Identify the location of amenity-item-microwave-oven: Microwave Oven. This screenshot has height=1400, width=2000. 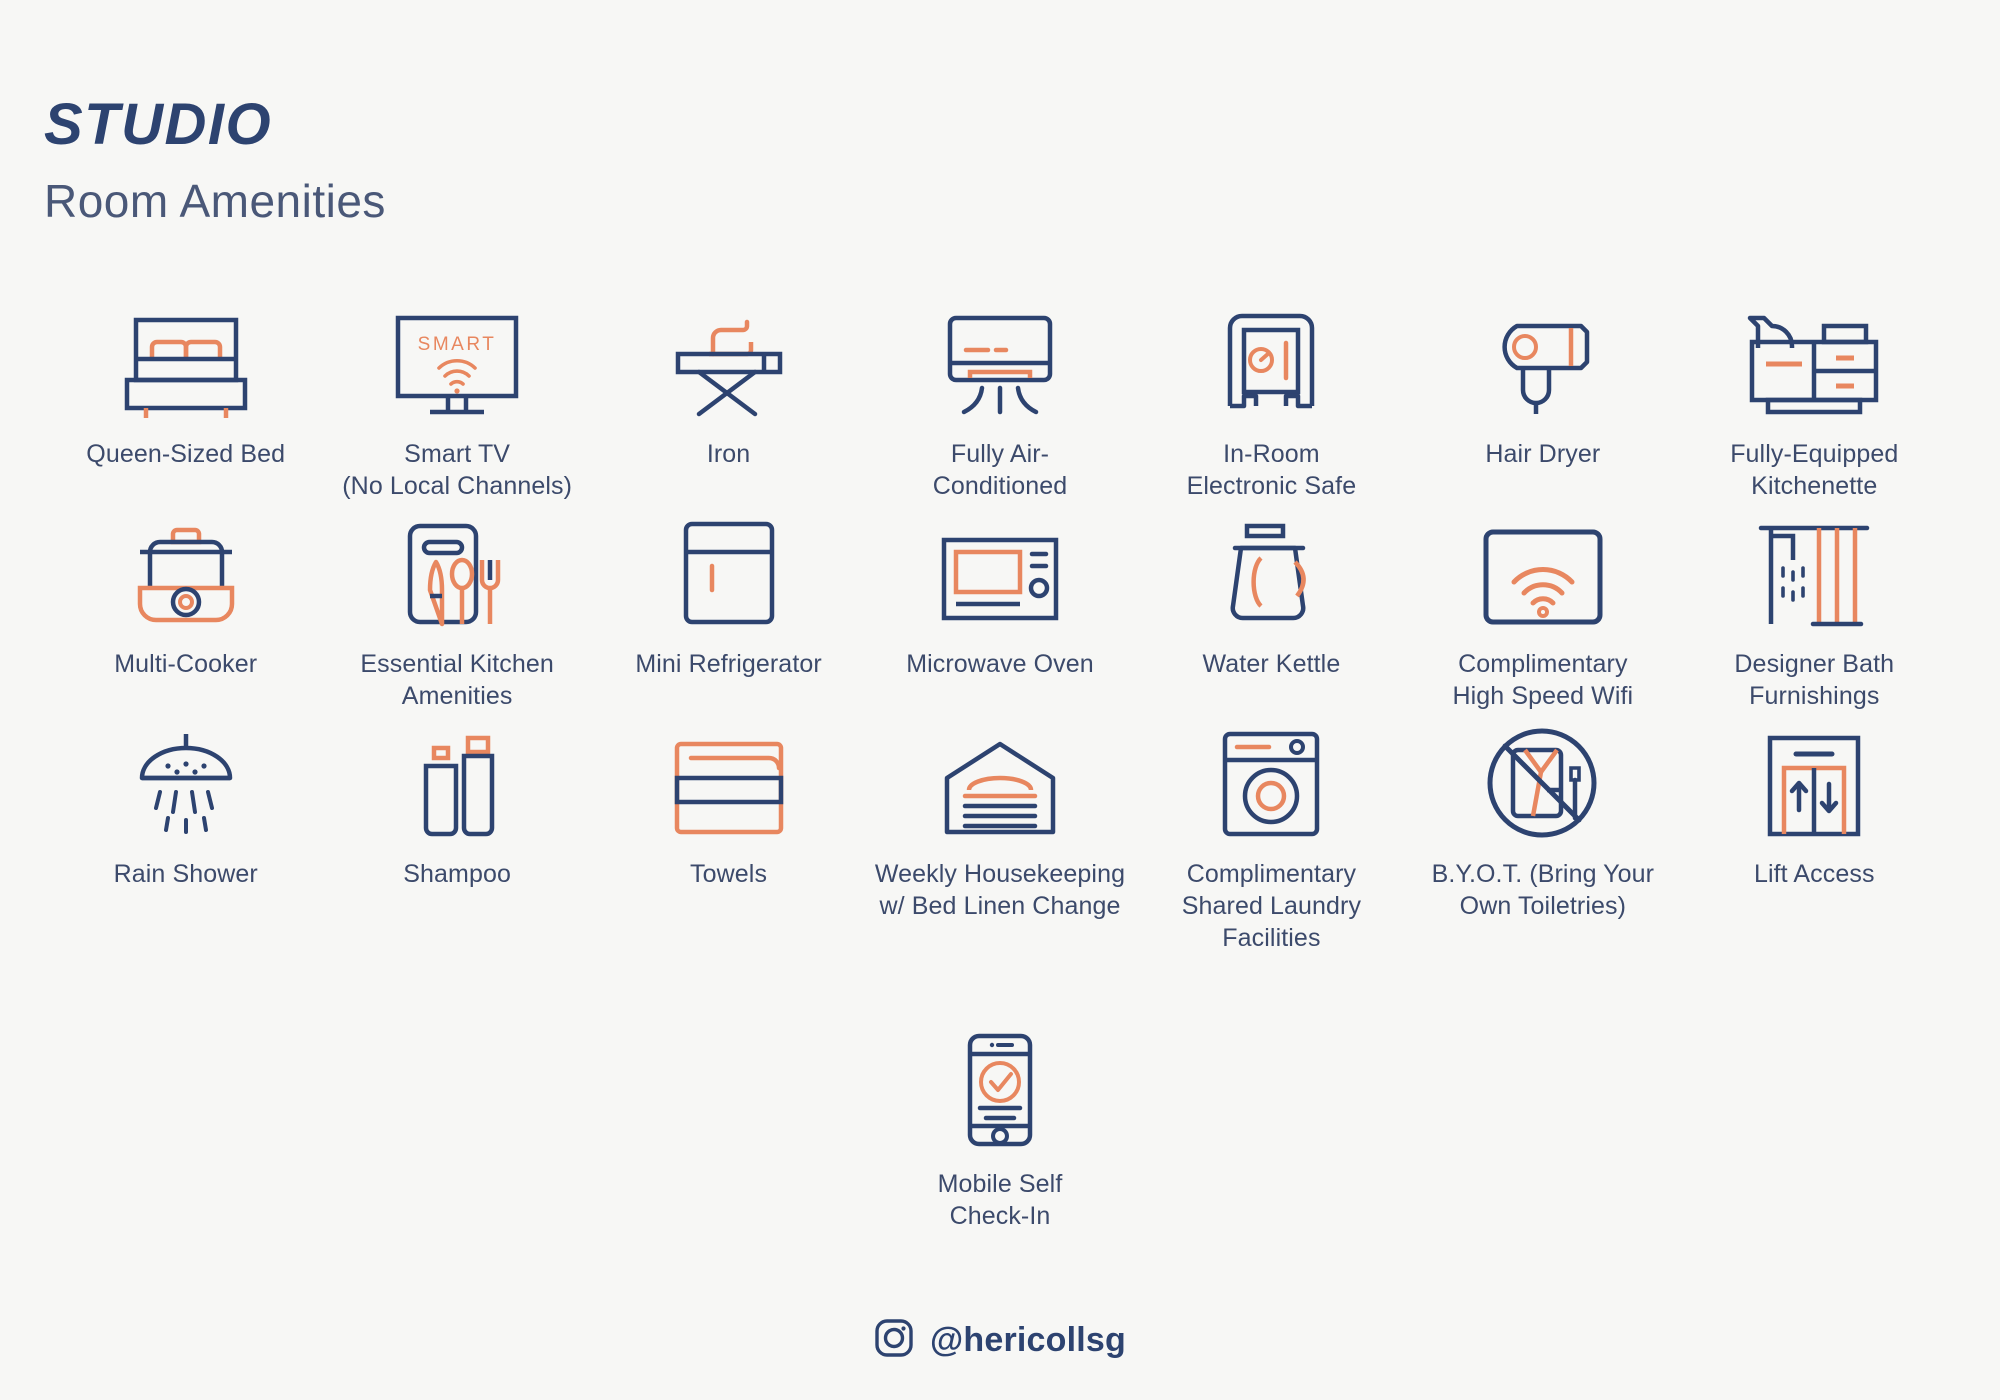
(999, 611).